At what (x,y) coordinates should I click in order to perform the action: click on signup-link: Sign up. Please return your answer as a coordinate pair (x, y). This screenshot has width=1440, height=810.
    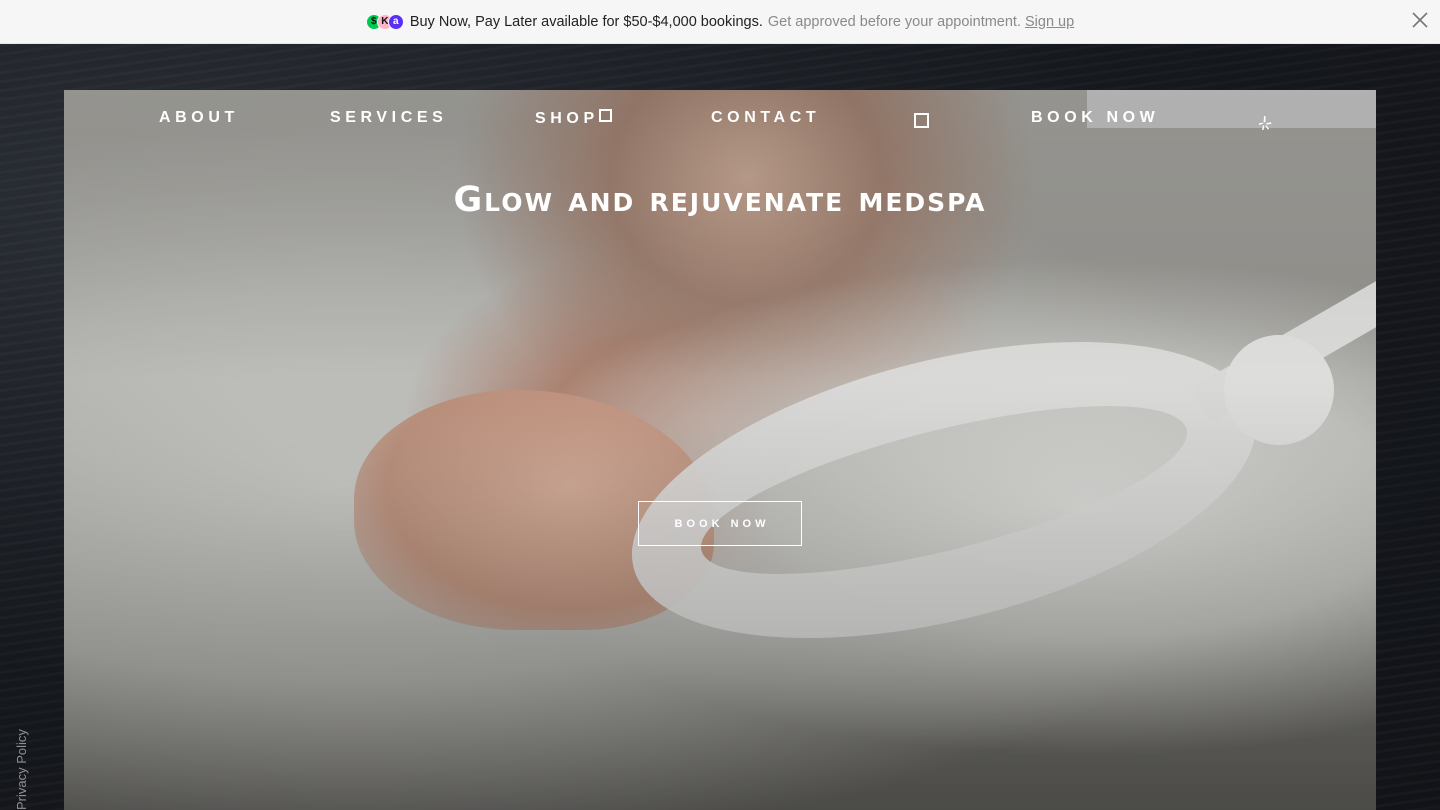
    Looking at the image, I should click on (1049, 22).